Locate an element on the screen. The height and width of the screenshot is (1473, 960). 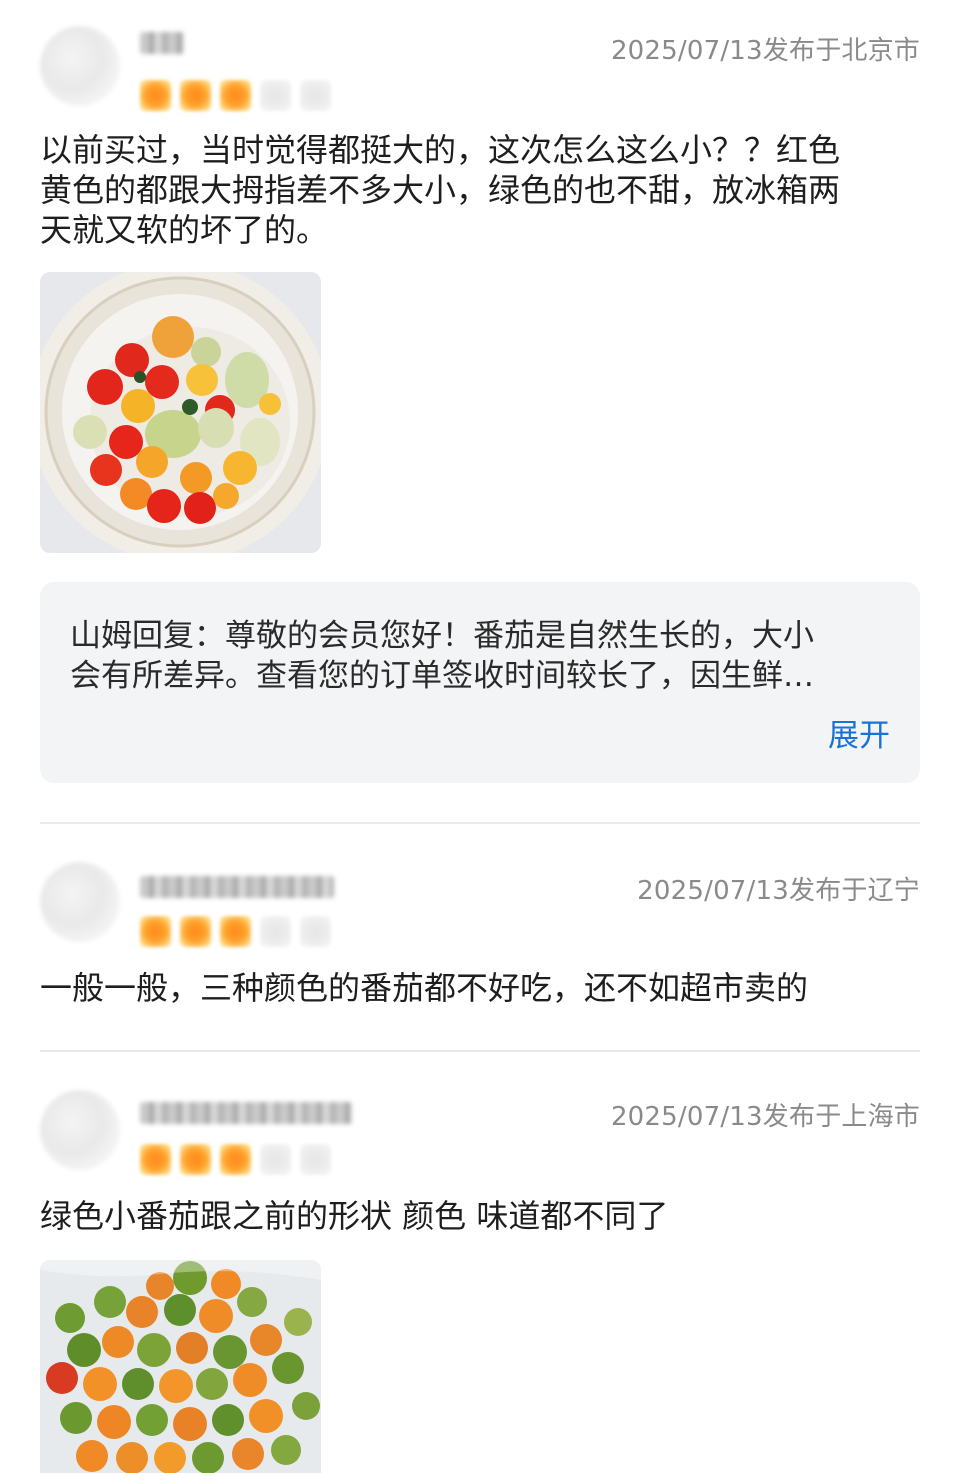
review-content-line: 绿色小番茄跟之前的形状 颜色 味道都不同了 is located at coordinates (354, 1216).